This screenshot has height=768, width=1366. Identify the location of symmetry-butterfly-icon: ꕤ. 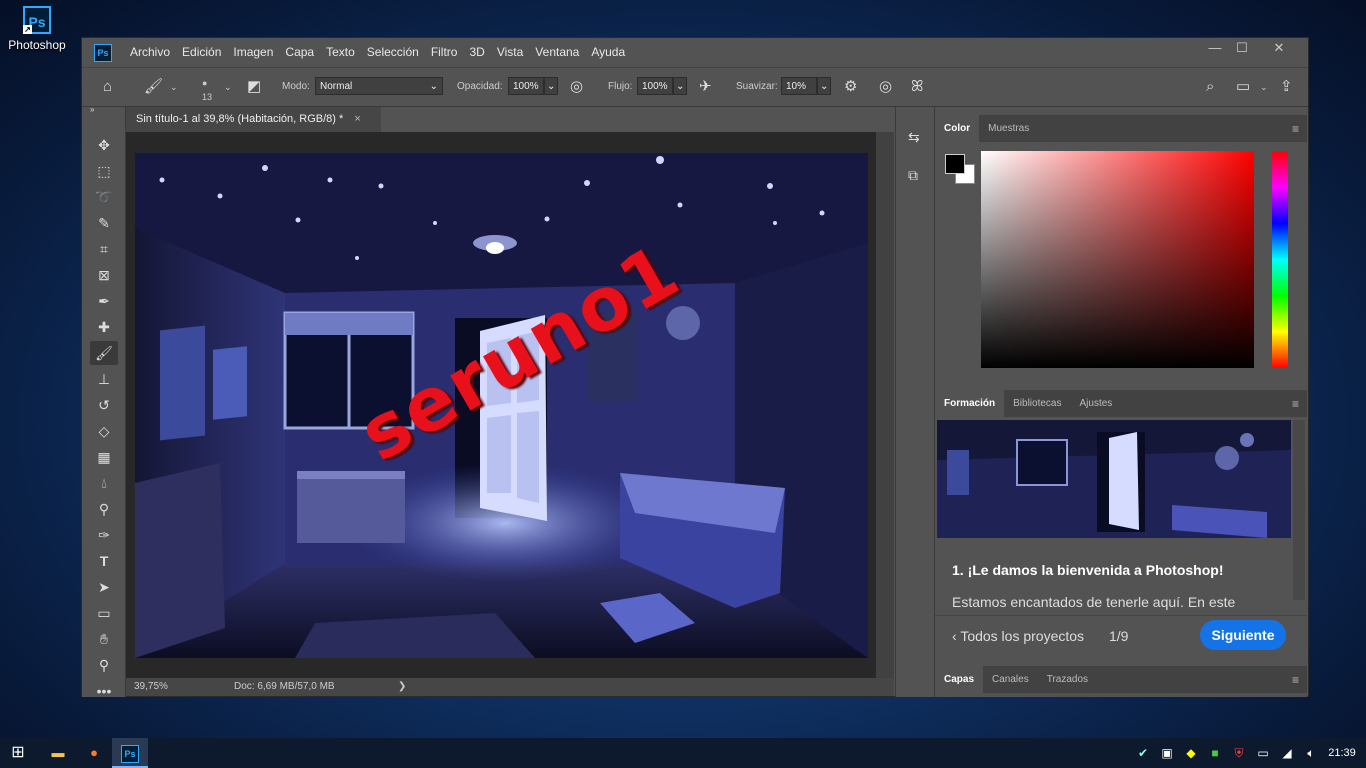
(917, 87).